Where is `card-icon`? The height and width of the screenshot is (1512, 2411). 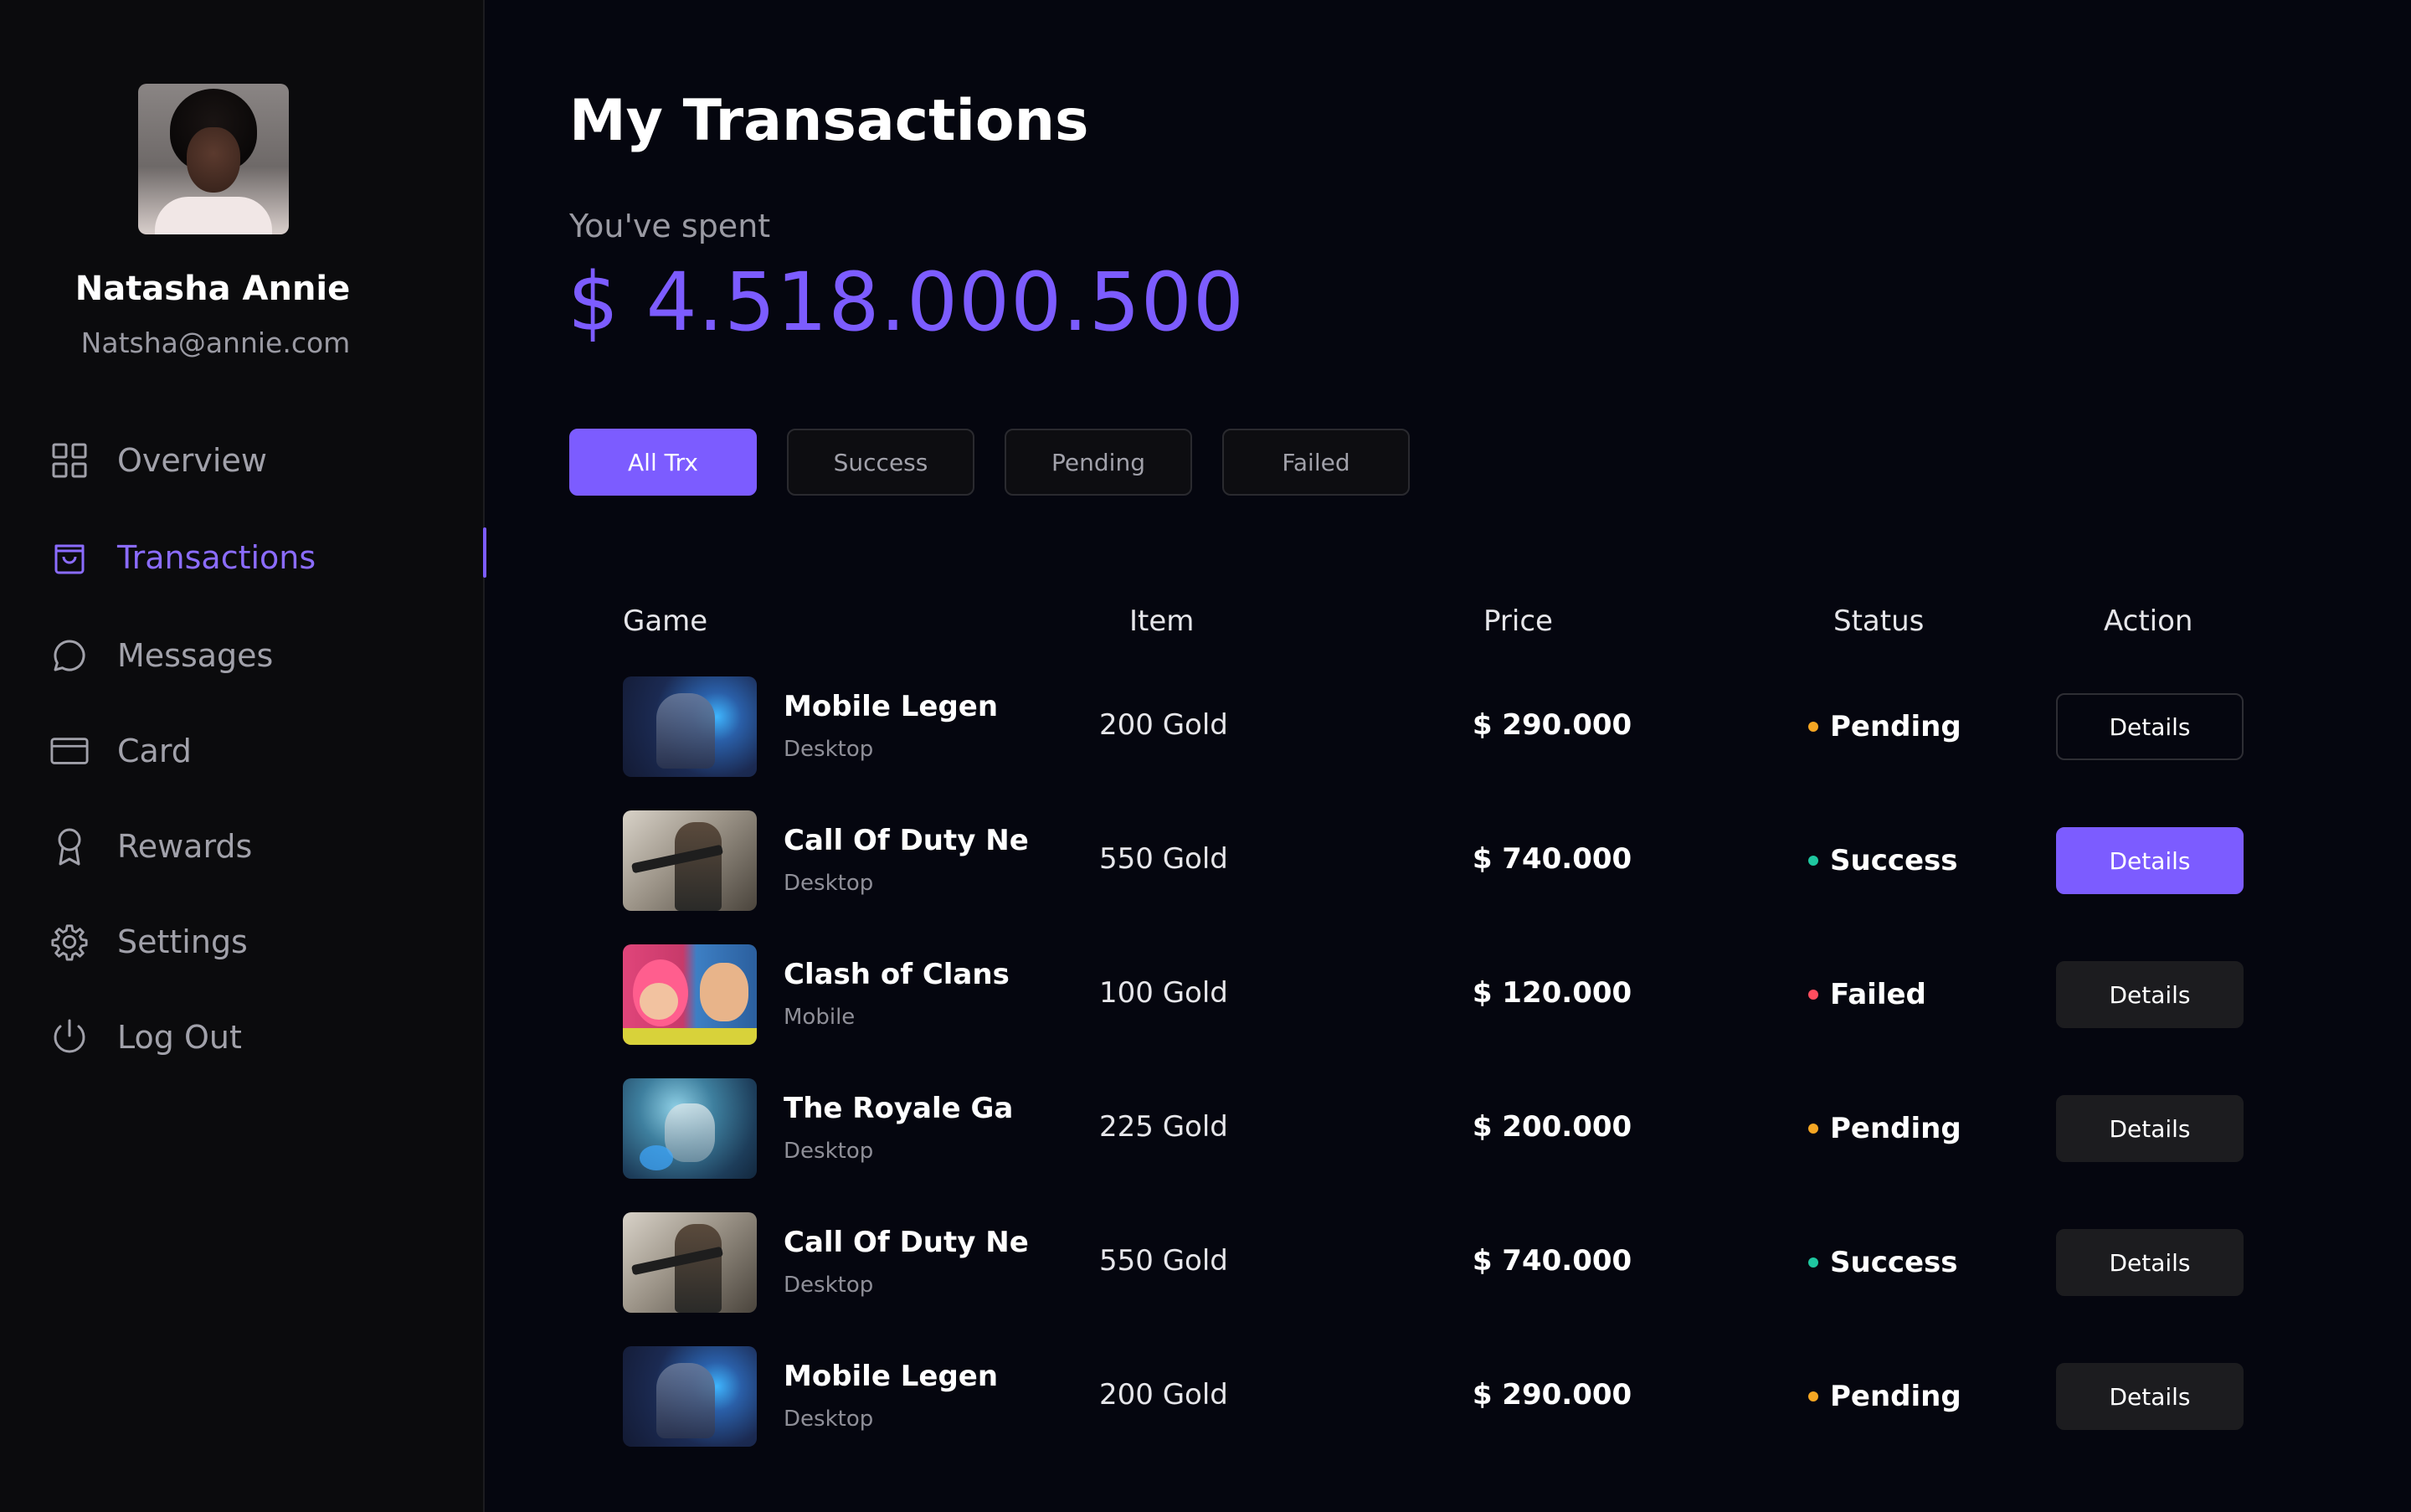 card-icon is located at coordinates (69, 751).